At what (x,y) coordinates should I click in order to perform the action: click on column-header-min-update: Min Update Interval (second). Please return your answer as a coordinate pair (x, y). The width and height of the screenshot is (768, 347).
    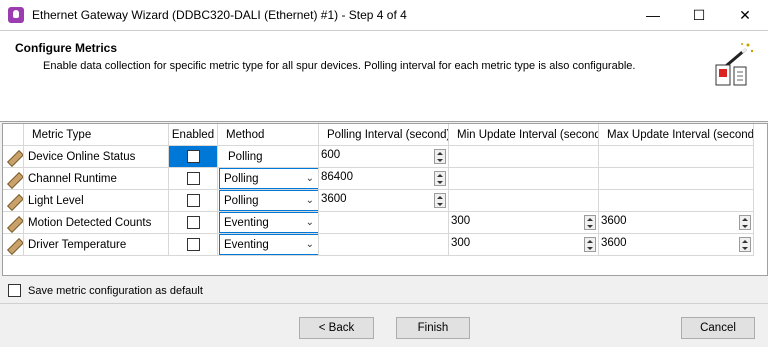
    Looking at the image, I should click on (524, 135).